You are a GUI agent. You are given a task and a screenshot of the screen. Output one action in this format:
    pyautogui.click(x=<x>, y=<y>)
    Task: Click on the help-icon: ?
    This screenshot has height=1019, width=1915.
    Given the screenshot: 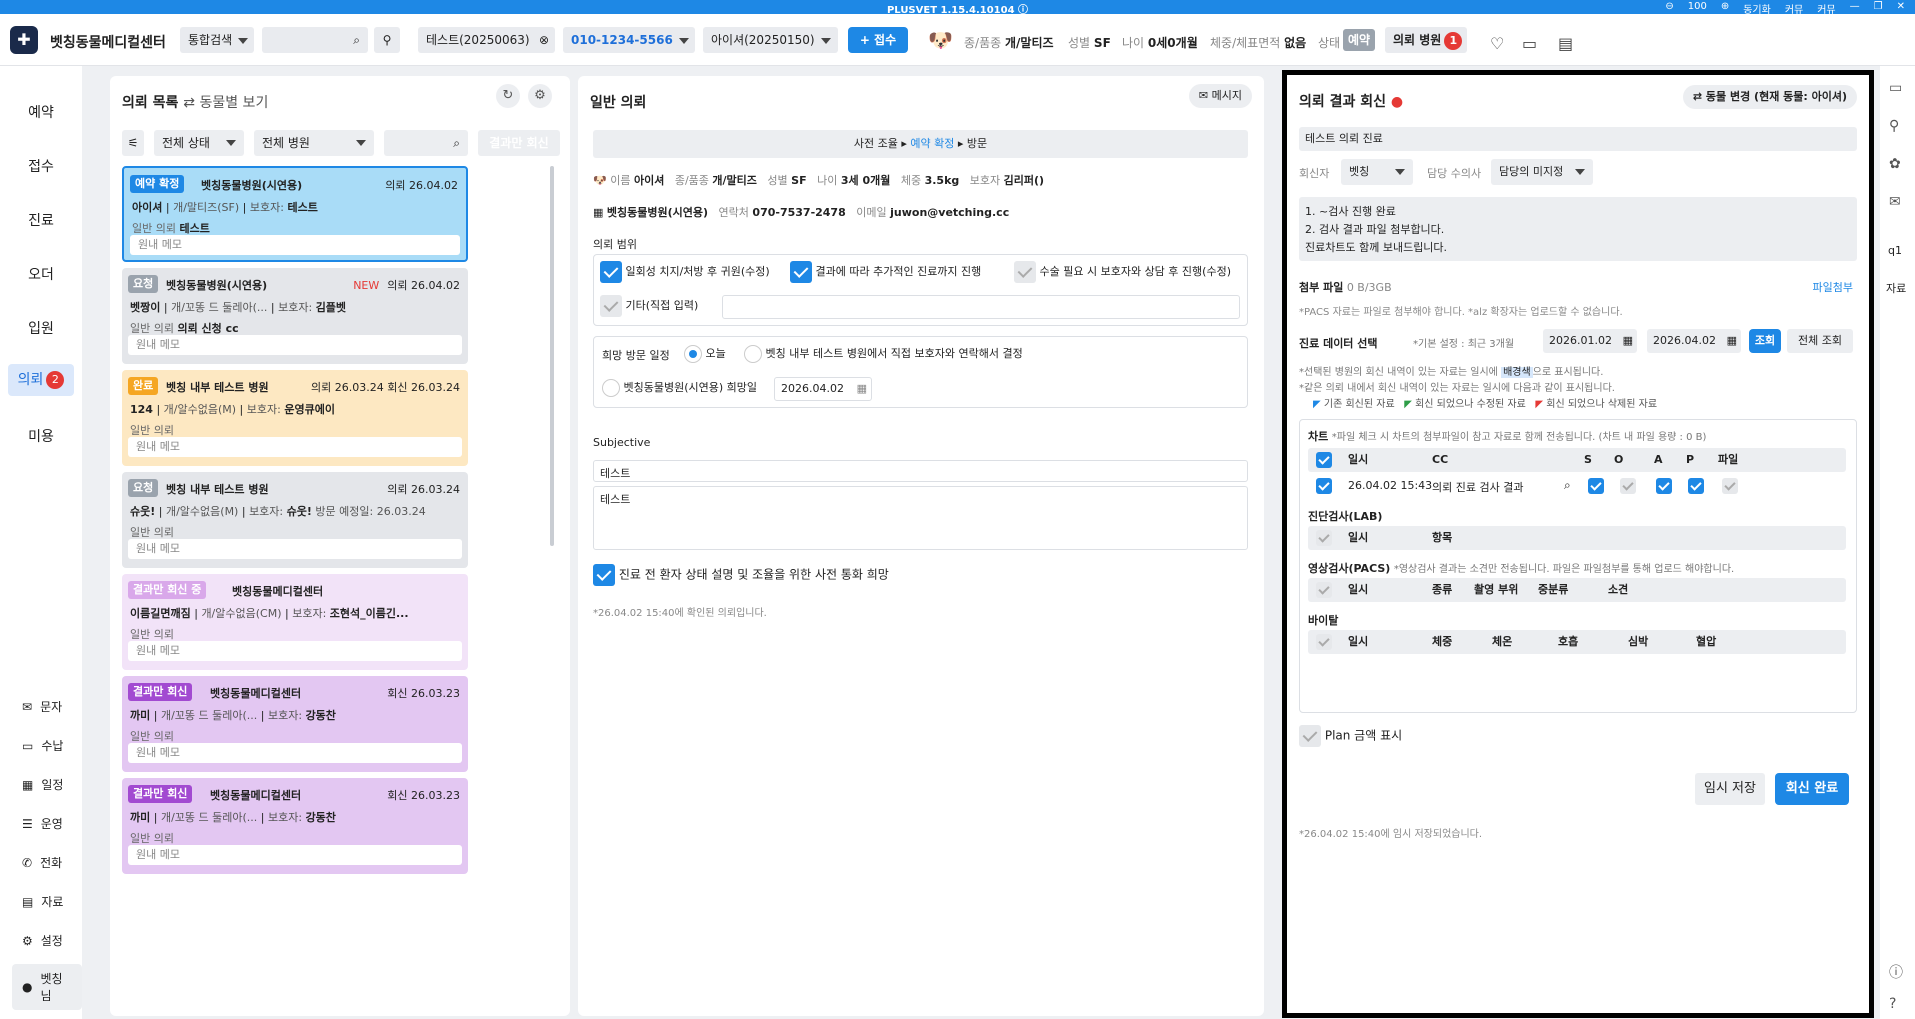 What is the action you would take?
    pyautogui.click(x=1892, y=1004)
    